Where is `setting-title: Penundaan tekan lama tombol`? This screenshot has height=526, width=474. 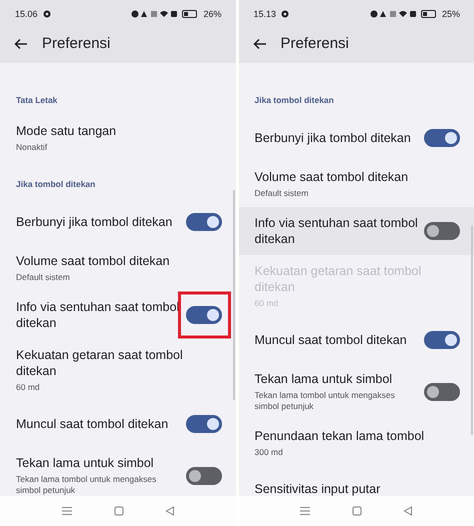 setting-title: Penundaan tekan lama tombol is located at coordinates (354, 436).